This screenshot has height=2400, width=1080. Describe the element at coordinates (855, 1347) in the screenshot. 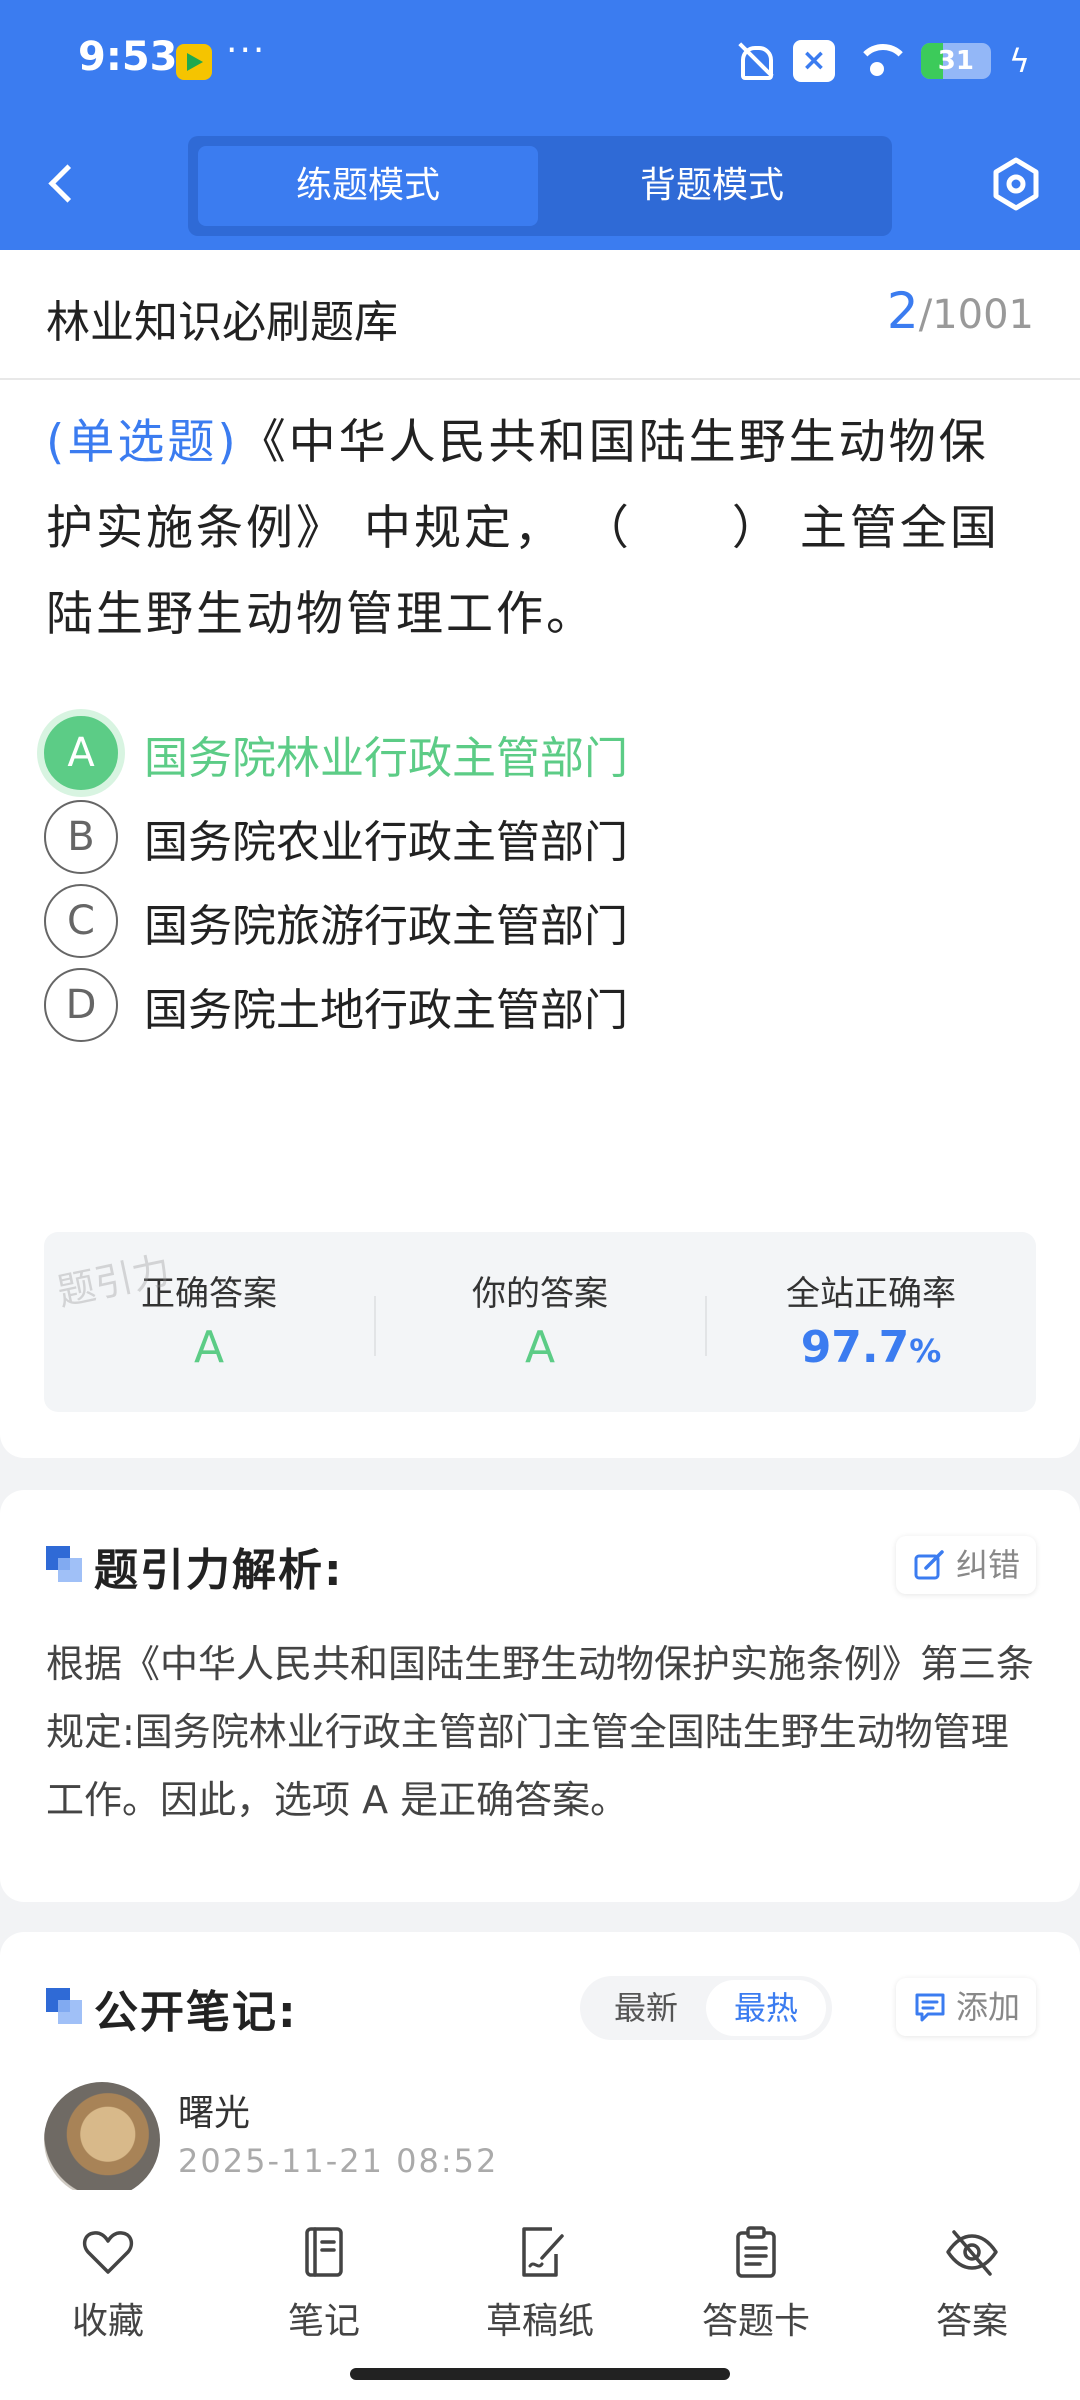

I see `accuracy-rate-number: 97.7` at that location.